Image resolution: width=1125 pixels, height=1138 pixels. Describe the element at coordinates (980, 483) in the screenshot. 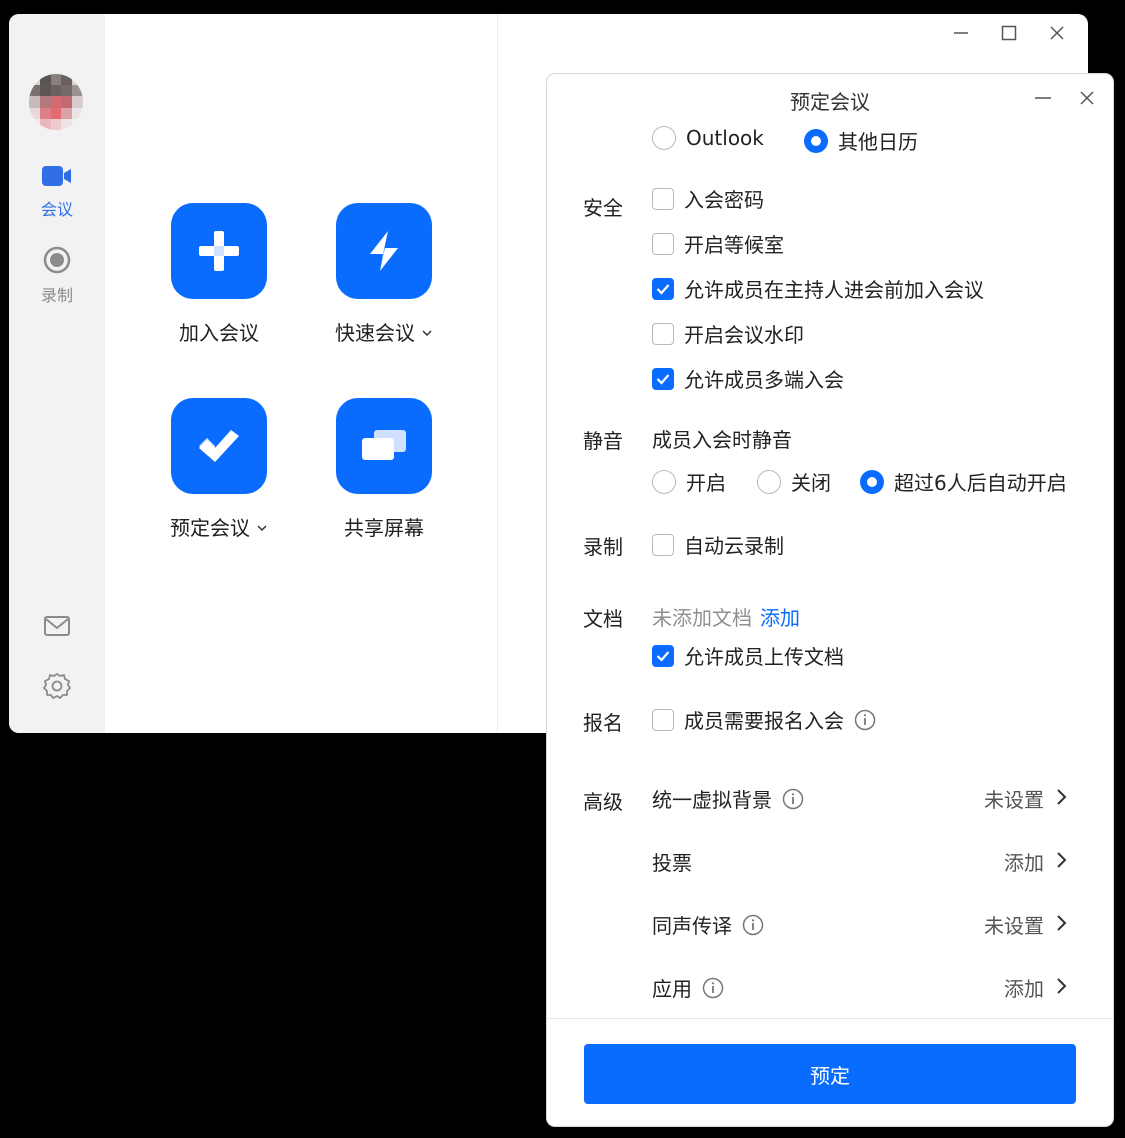

I see `radio-label: 超过6人后自动开启` at that location.